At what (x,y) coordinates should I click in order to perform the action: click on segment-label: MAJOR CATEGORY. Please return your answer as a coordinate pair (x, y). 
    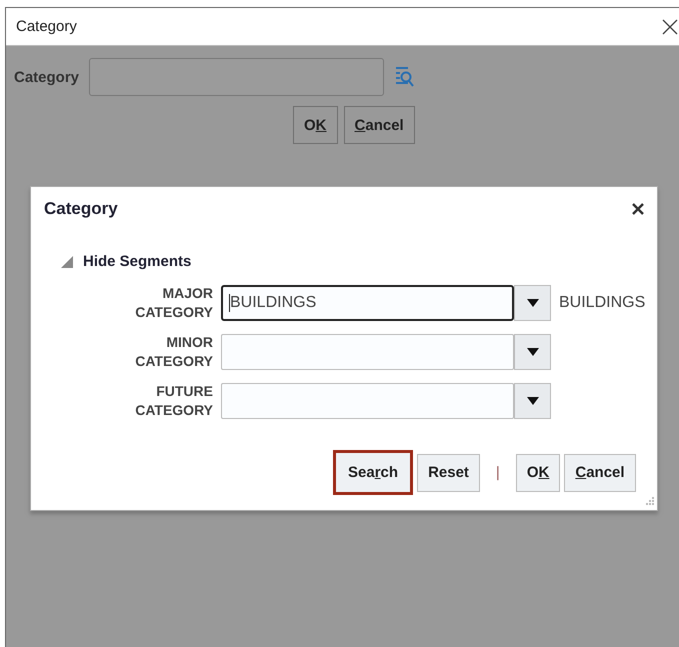
    Looking at the image, I should click on (173, 303).